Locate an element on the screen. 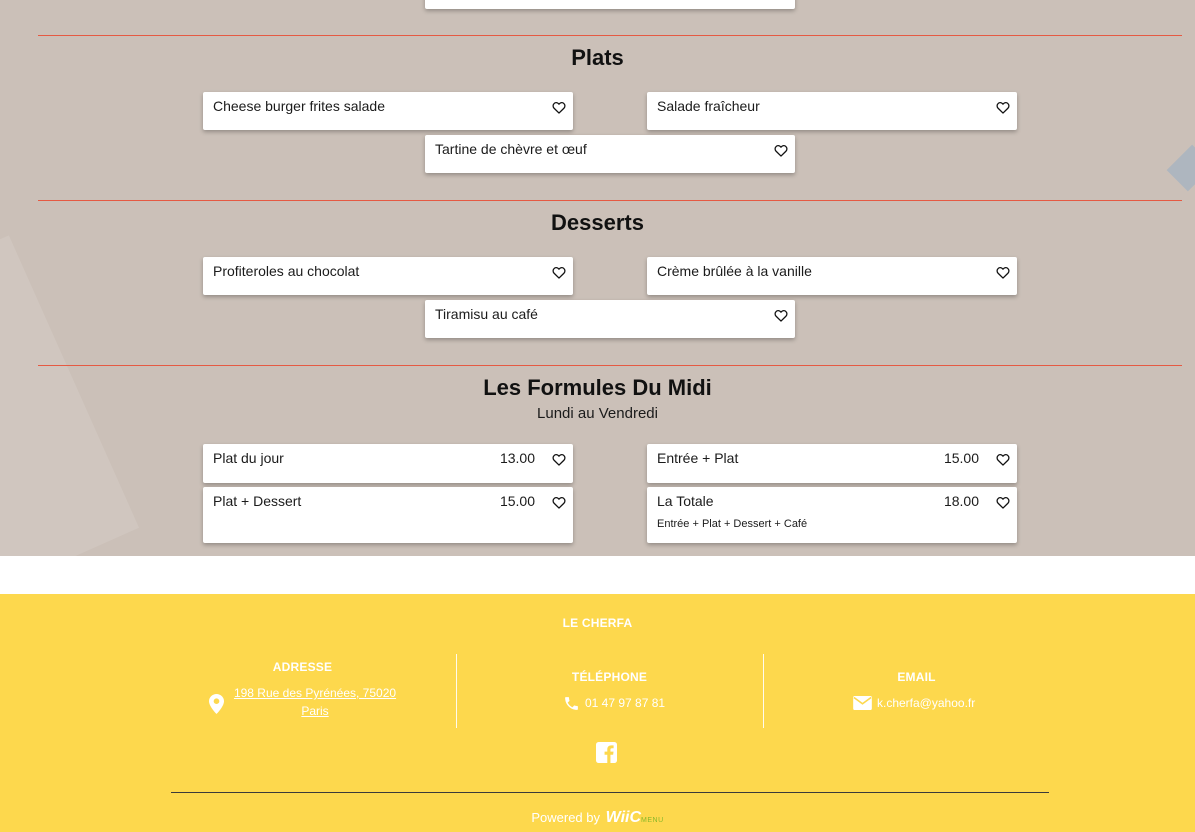 This screenshot has width=1195, height=832. section-title-formules: Les Formules Du Midi is located at coordinates (597, 387).